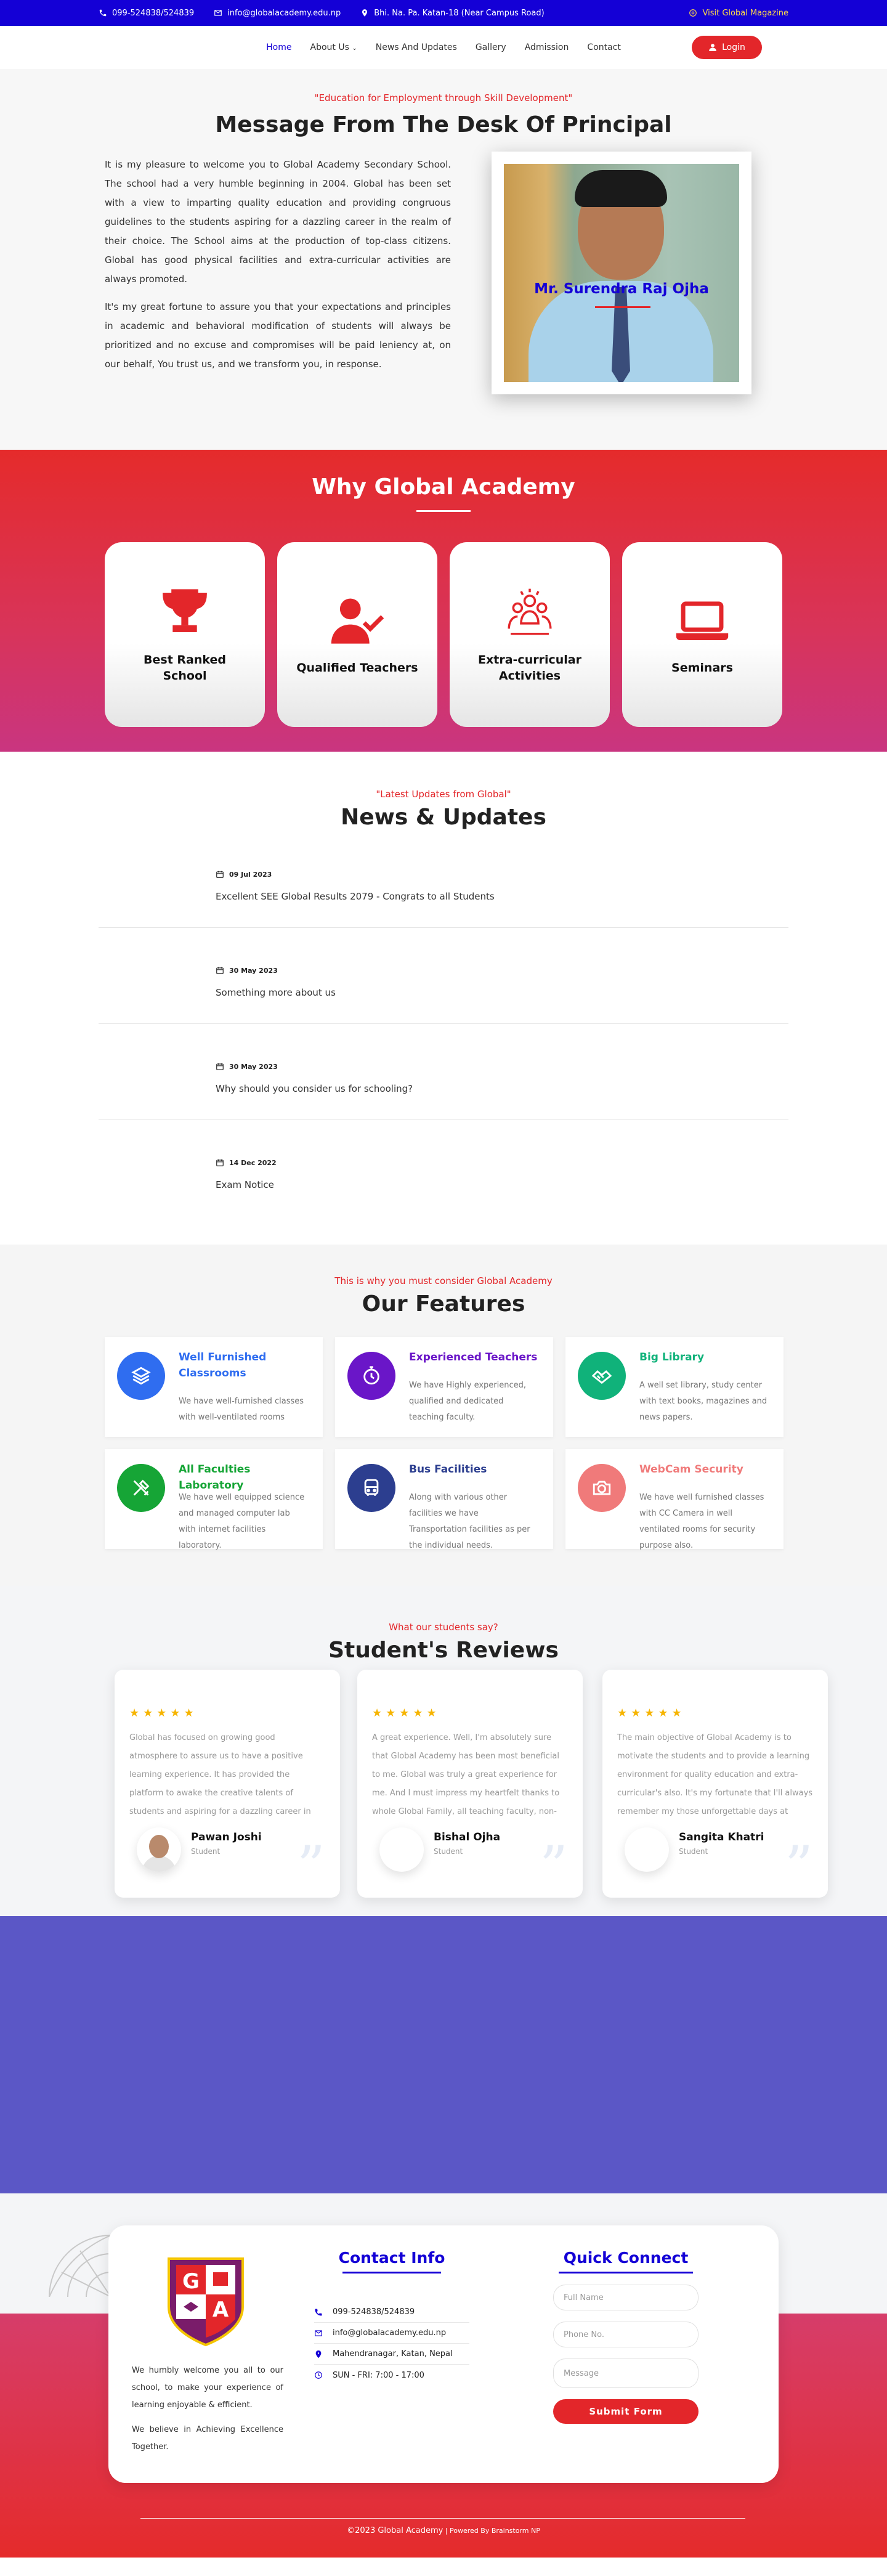 The width and height of the screenshot is (887, 2576). Describe the element at coordinates (443, 976) in the screenshot. I see `news-item: 30 May 2023 Something more about us` at that location.